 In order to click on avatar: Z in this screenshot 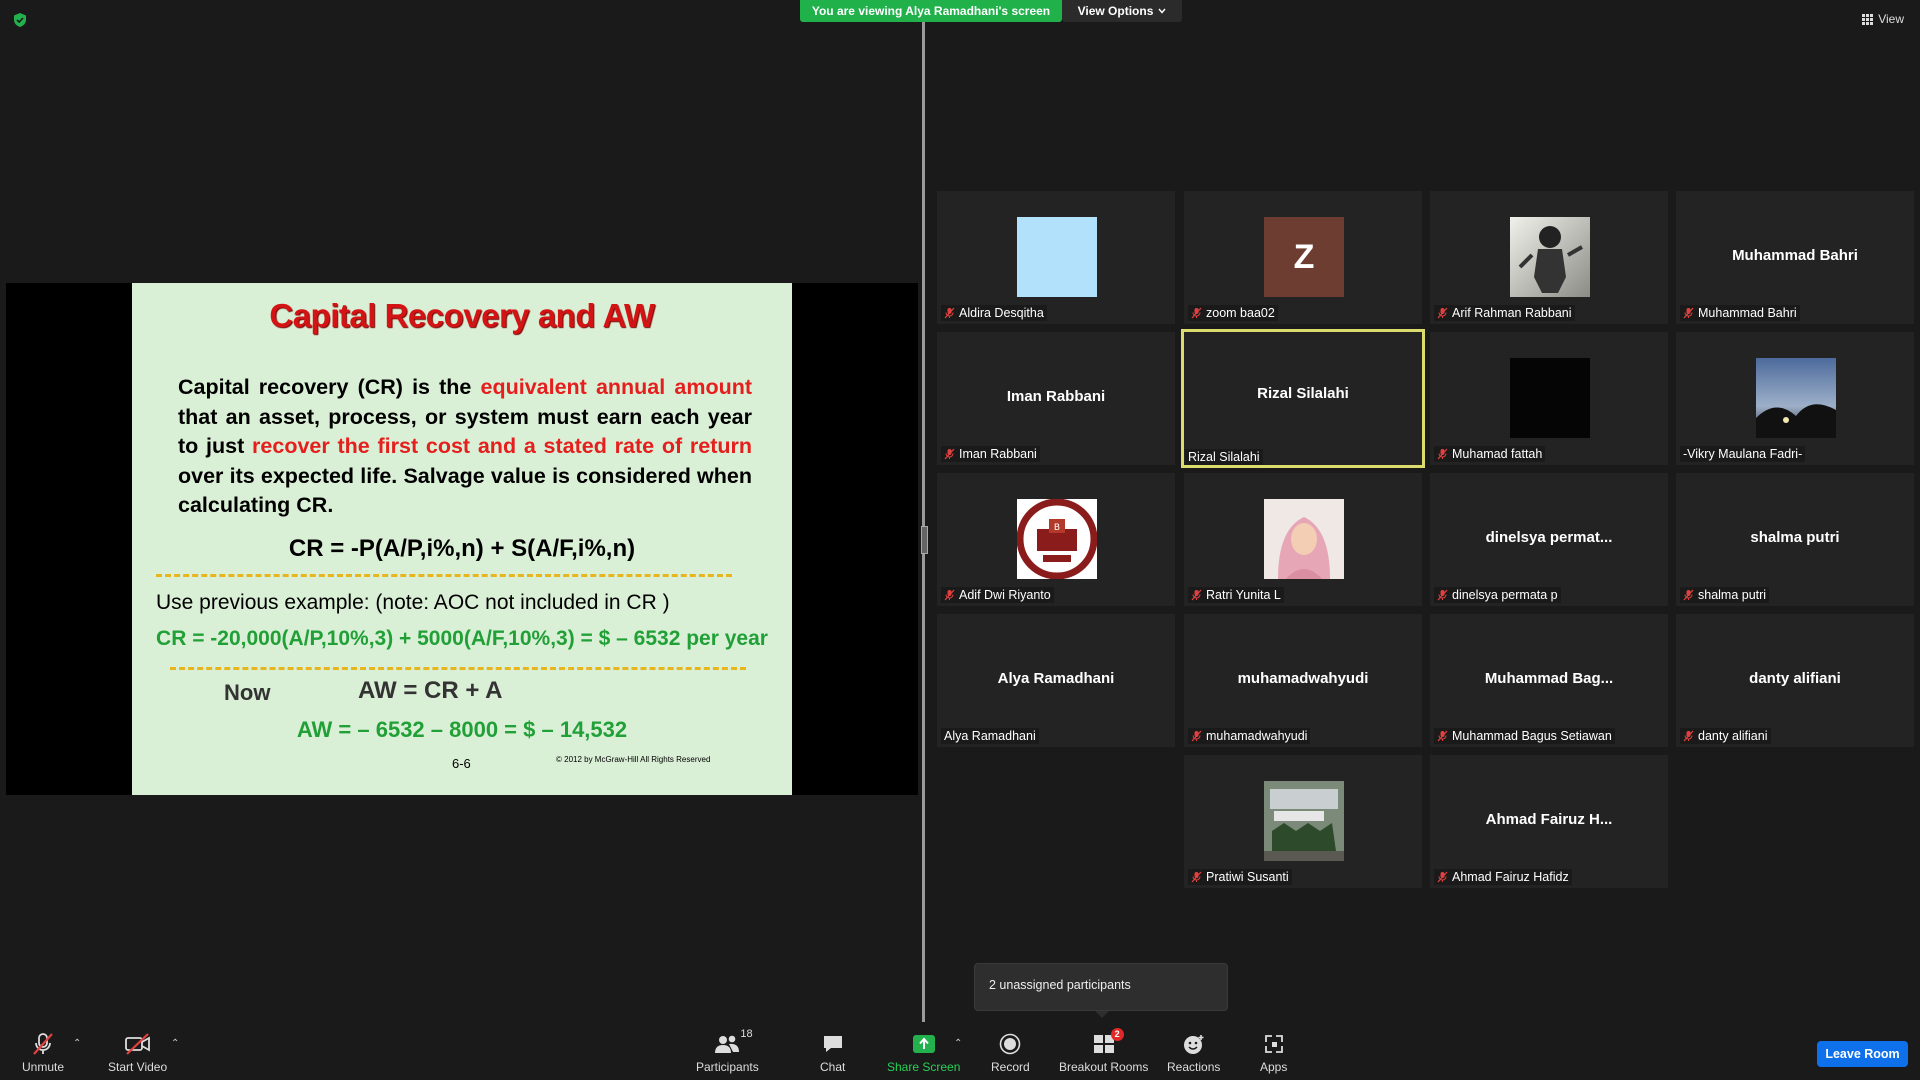, I will do `click(1304, 257)`.